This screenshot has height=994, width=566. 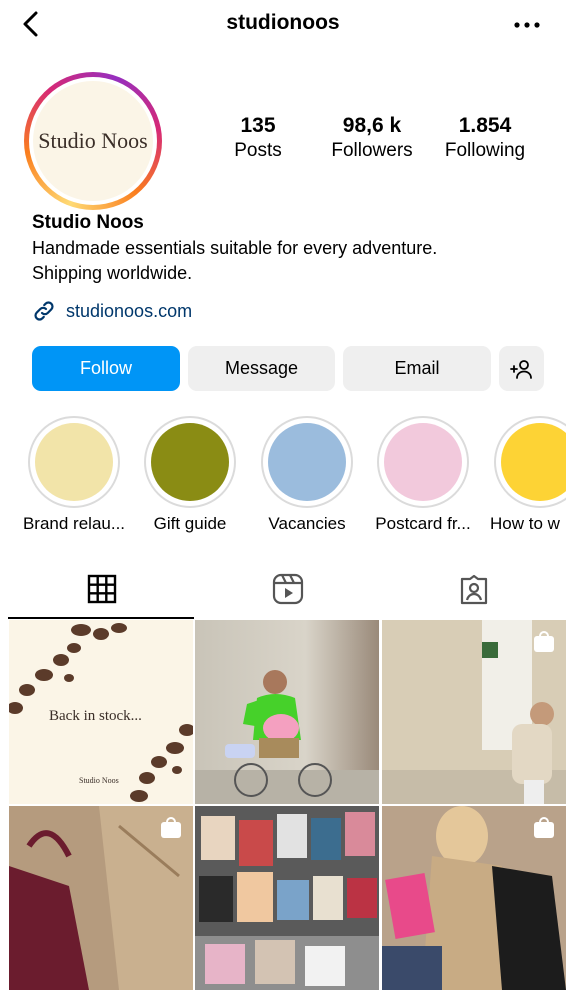 What do you see at coordinates (129, 310) in the screenshot?
I see `website-link-text: studionoos.com` at bounding box center [129, 310].